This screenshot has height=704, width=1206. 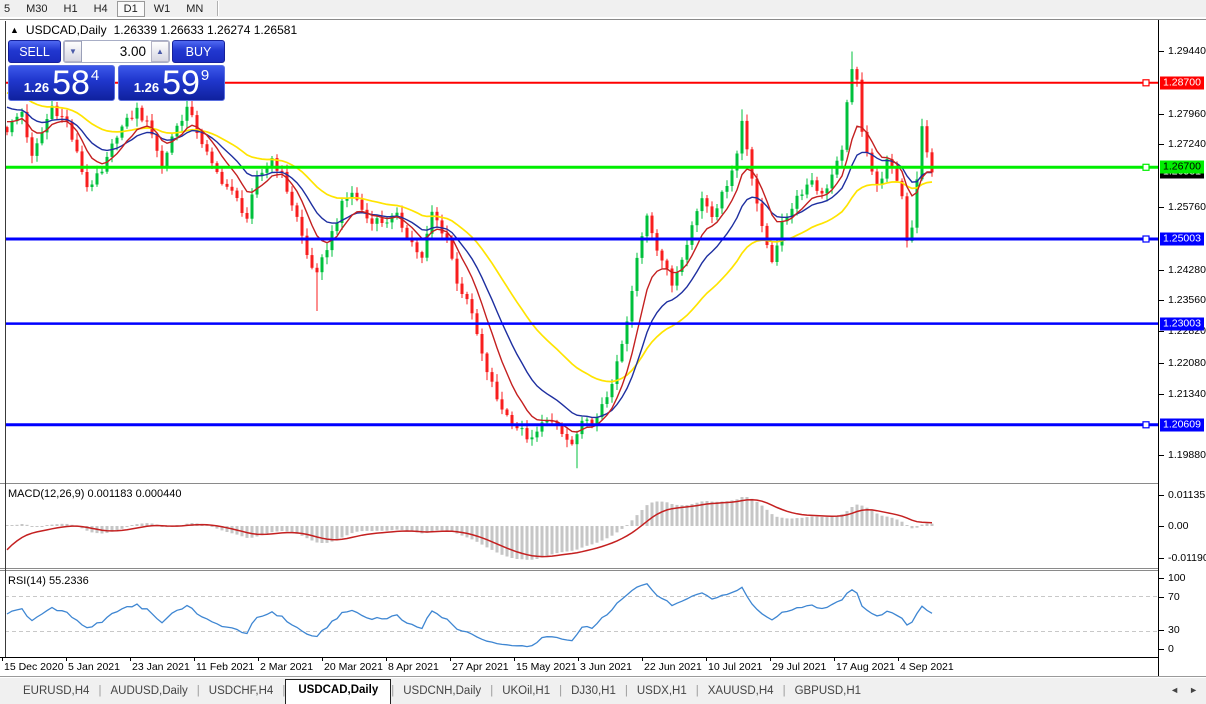 I want to click on time-tick-label: 23 Jan 2021, so click(x=161, y=667).